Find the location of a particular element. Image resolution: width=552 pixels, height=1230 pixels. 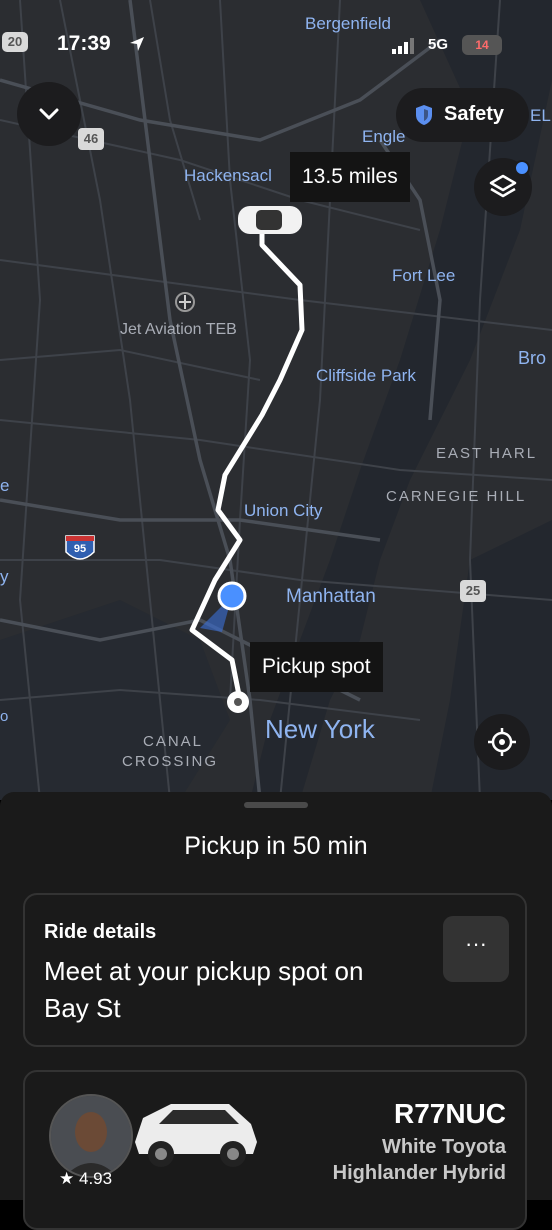

map-label-el: EL is located at coordinates (540, 115).